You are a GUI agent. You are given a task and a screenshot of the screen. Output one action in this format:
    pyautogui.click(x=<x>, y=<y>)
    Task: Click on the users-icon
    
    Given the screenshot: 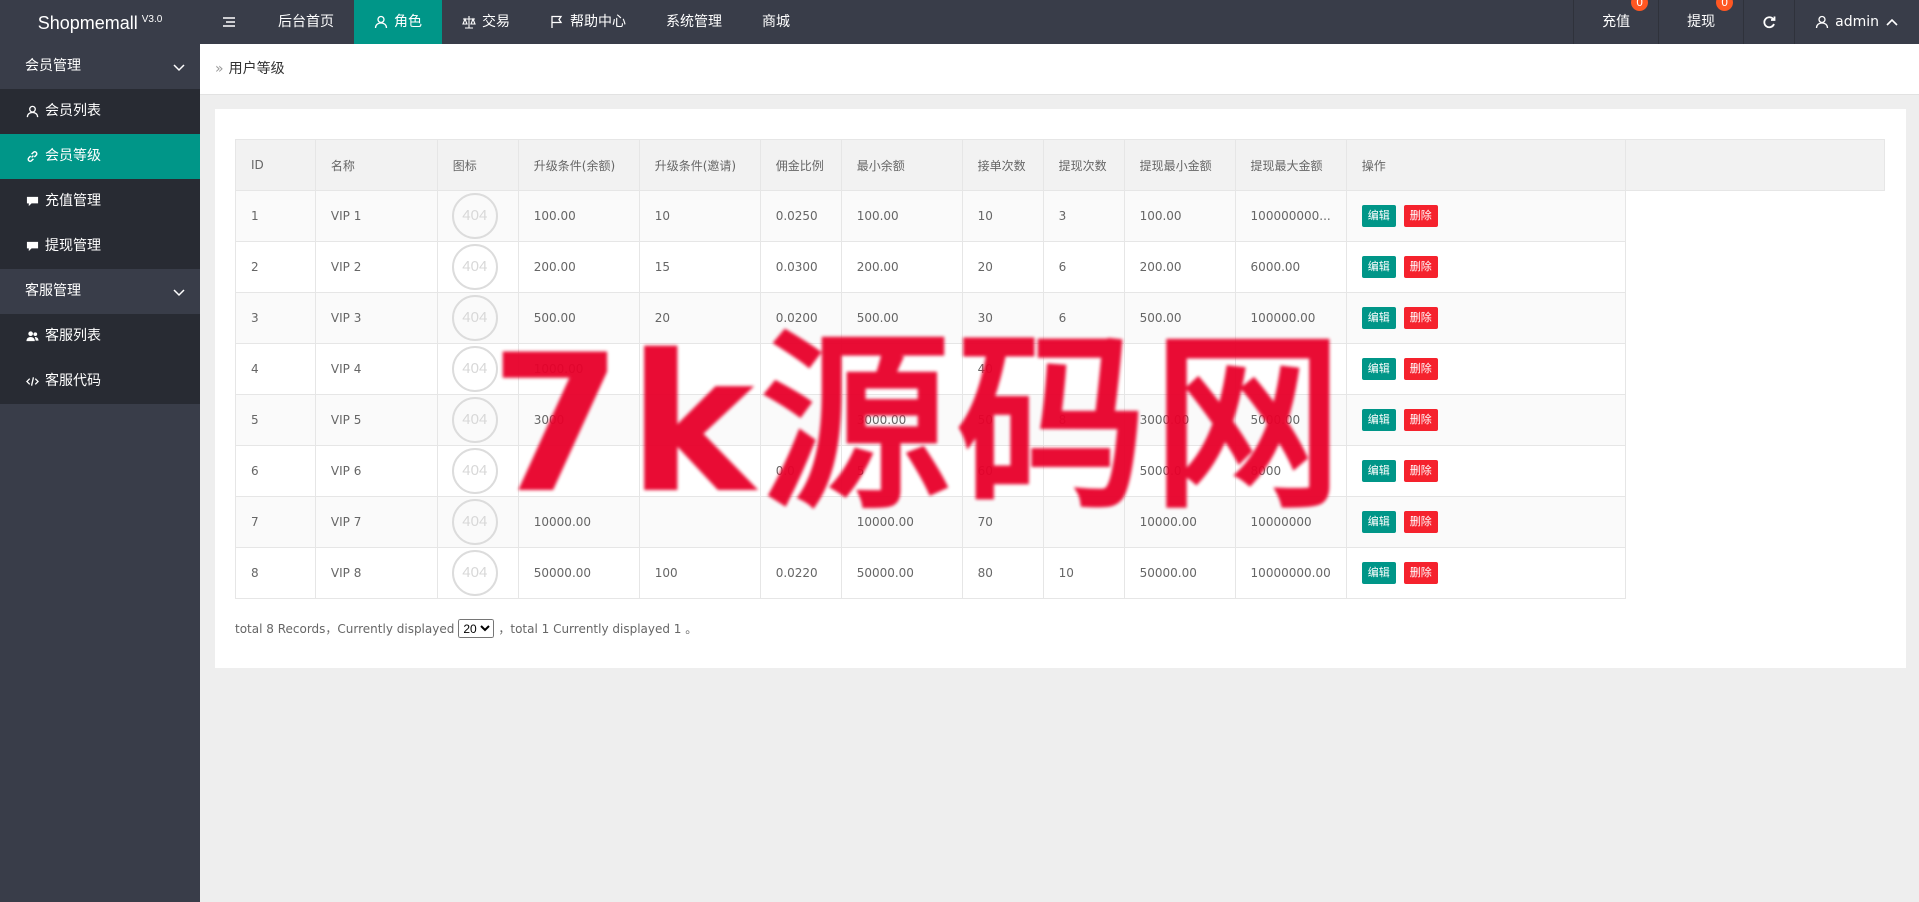 What is the action you would take?
    pyautogui.click(x=32, y=336)
    